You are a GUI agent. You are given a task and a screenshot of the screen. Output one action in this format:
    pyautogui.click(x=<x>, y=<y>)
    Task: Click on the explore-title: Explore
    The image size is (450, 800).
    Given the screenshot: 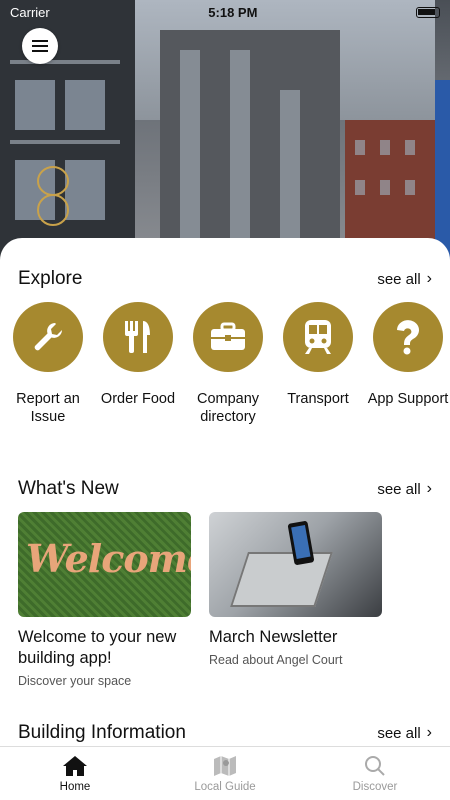 What is the action you would take?
    pyautogui.click(x=50, y=278)
    